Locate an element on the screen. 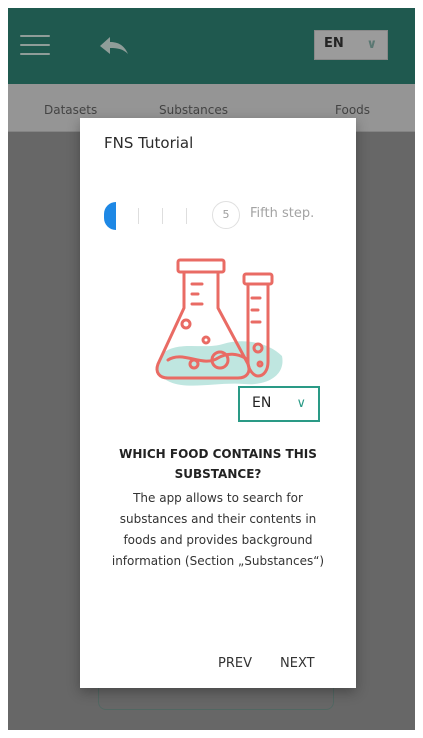 The width and height of the screenshot is (423, 738). tutorial-stepper: 5 Fifth step. is located at coordinates (218, 215).